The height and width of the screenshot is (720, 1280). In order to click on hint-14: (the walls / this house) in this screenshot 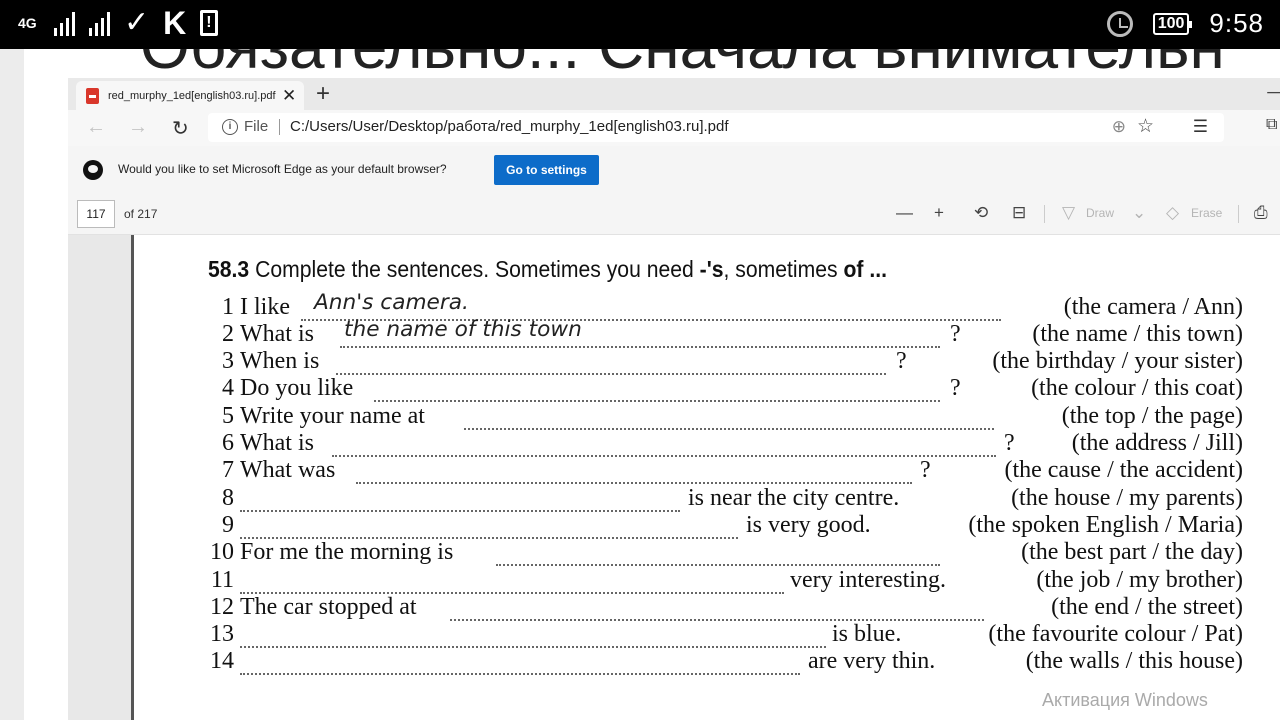, I will do `click(1134, 661)`.